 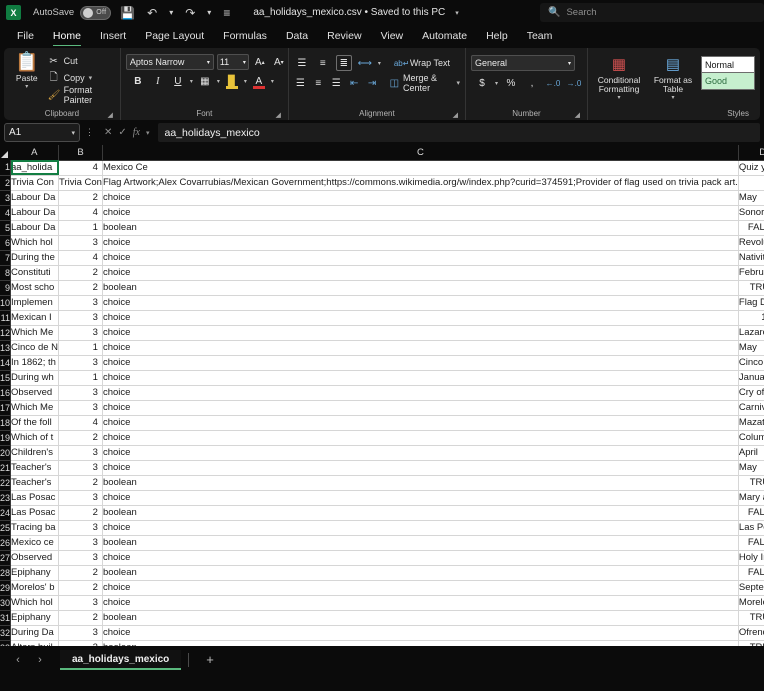 What do you see at coordinates (420, 468) in the screenshot?
I see `cell-C21: choice` at bounding box center [420, 468].